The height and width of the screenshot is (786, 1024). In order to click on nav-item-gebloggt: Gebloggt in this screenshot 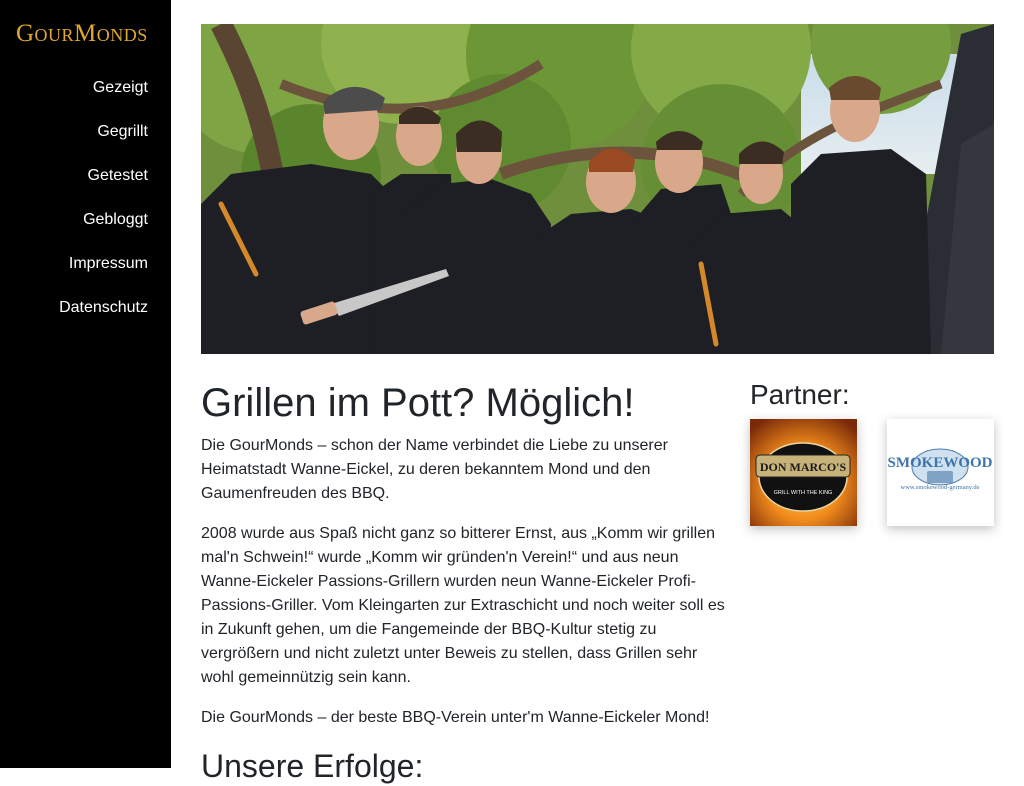, I will do `click(115, 219)`.